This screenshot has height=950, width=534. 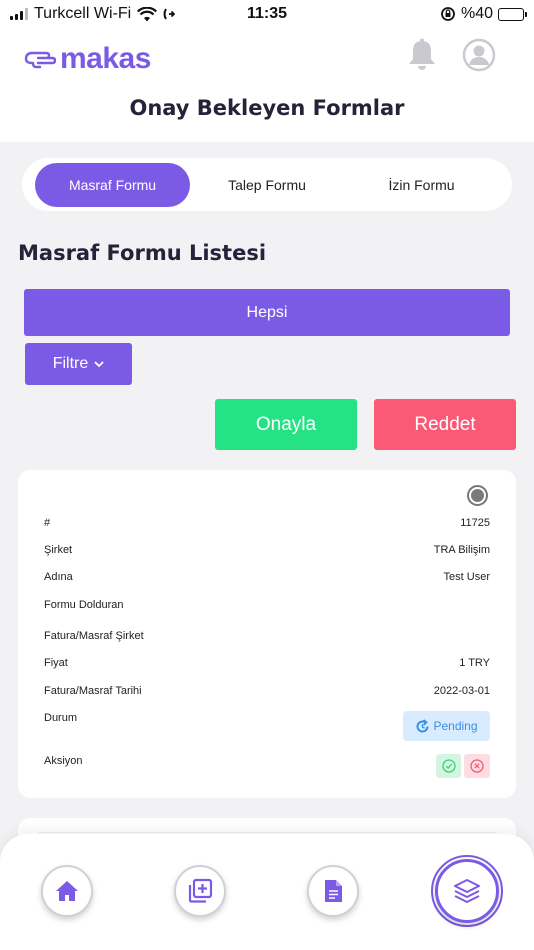 I want to click on nav-home-button, so click(x=67, y=891).